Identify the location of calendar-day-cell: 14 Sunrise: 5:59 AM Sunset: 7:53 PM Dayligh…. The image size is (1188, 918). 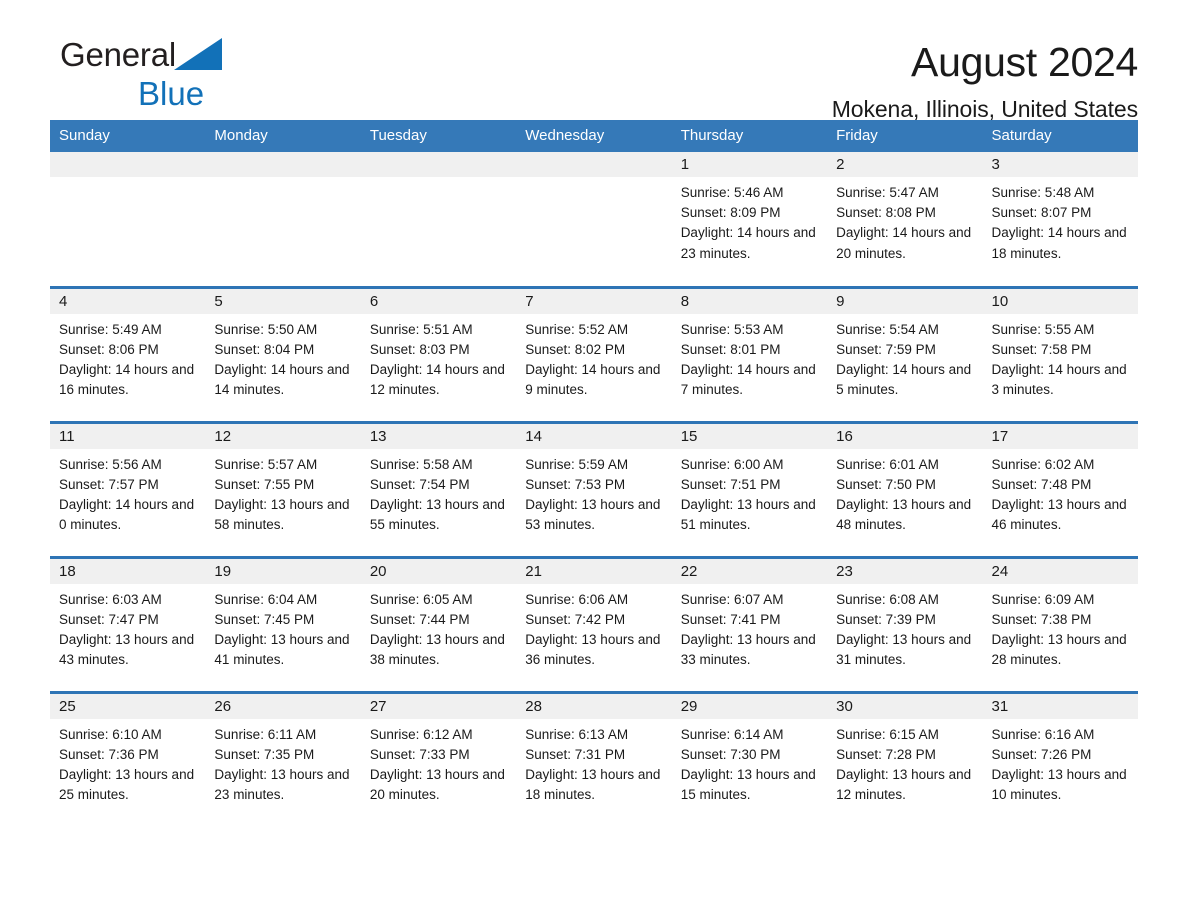
(594, 488).